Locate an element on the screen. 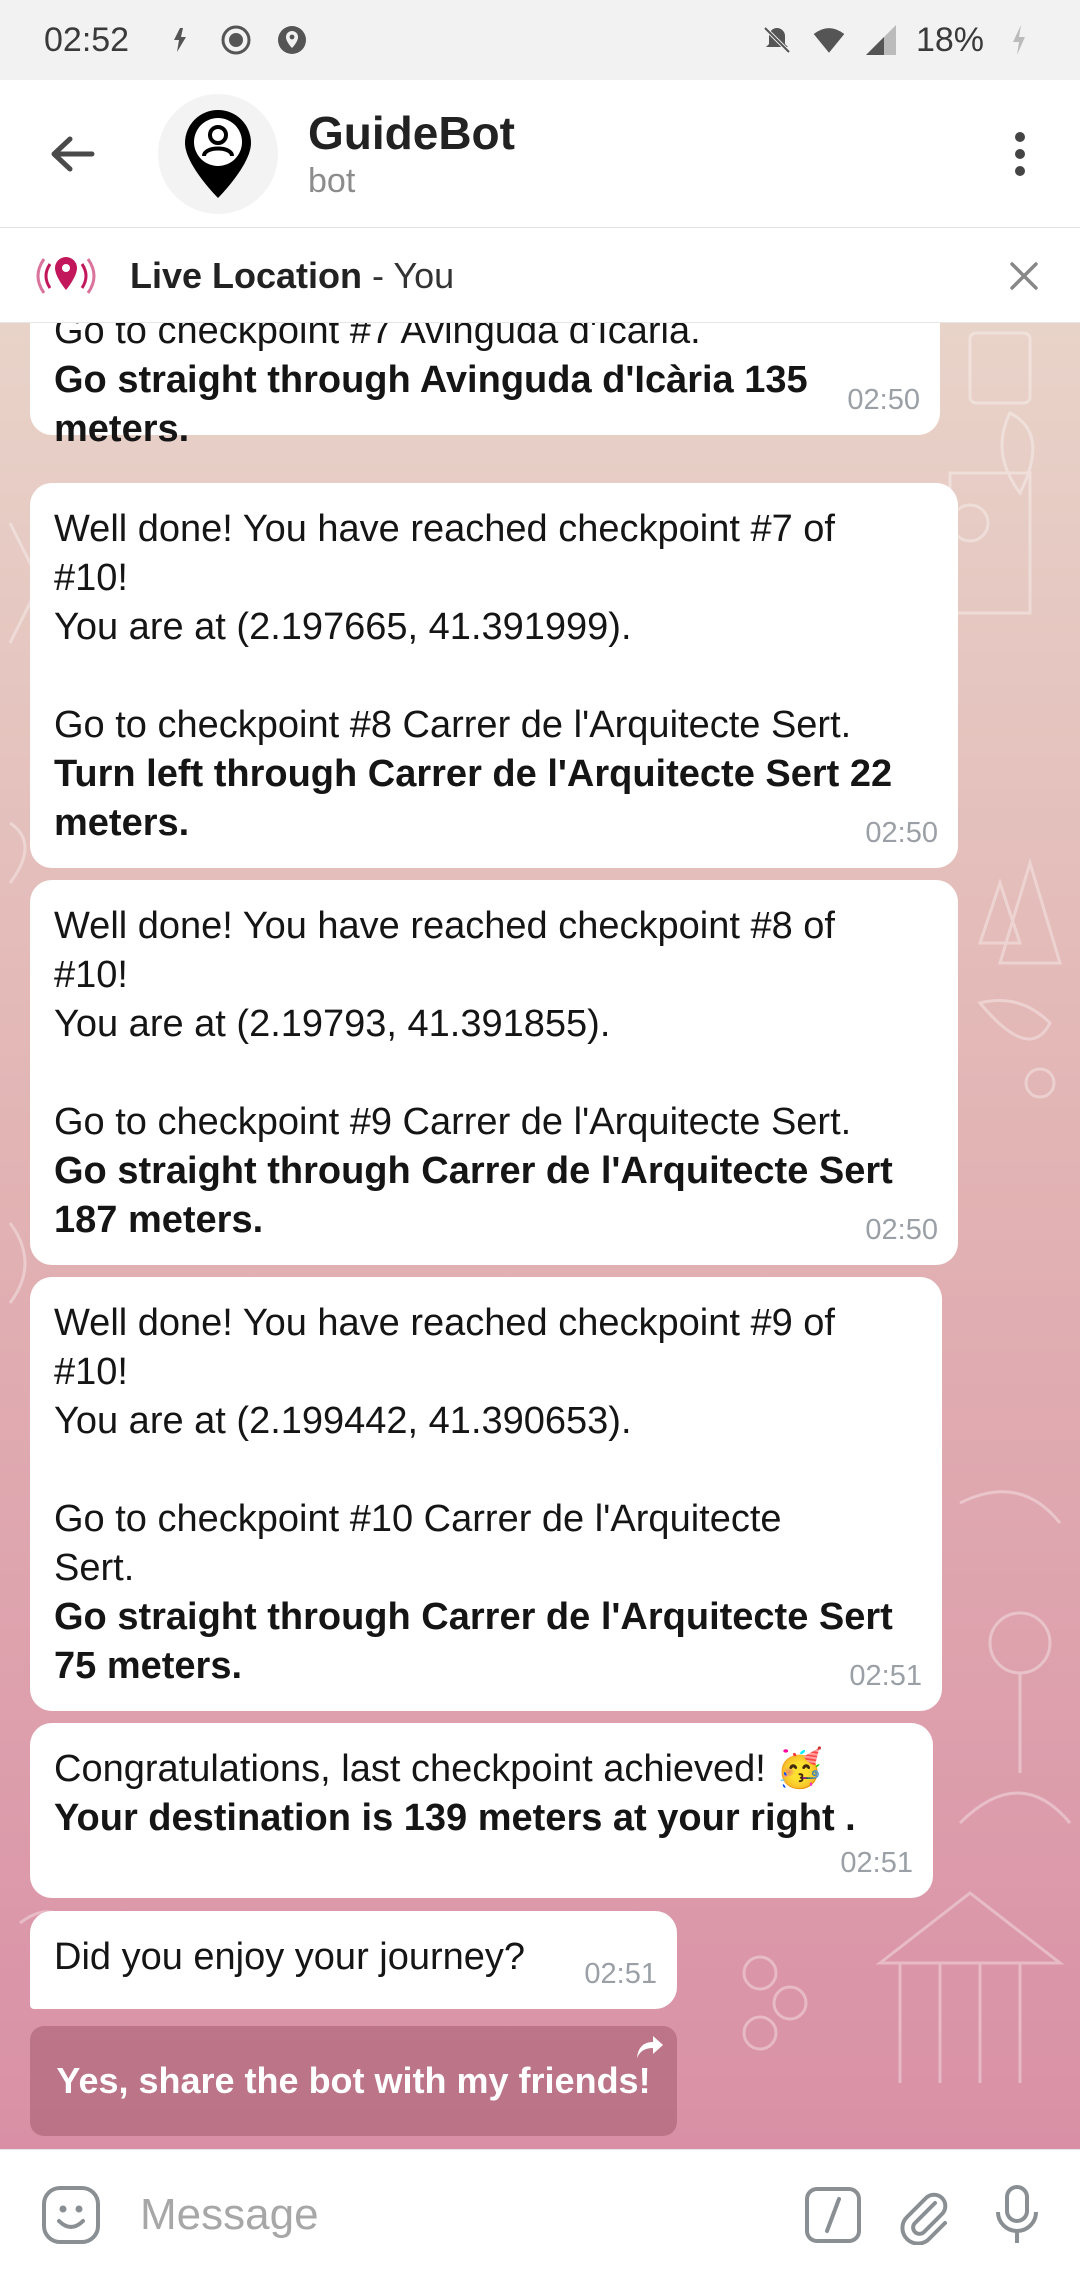 This screenshot has width=1080, height=2280. map-pin-person-icon is located at coordinates (218, 153).